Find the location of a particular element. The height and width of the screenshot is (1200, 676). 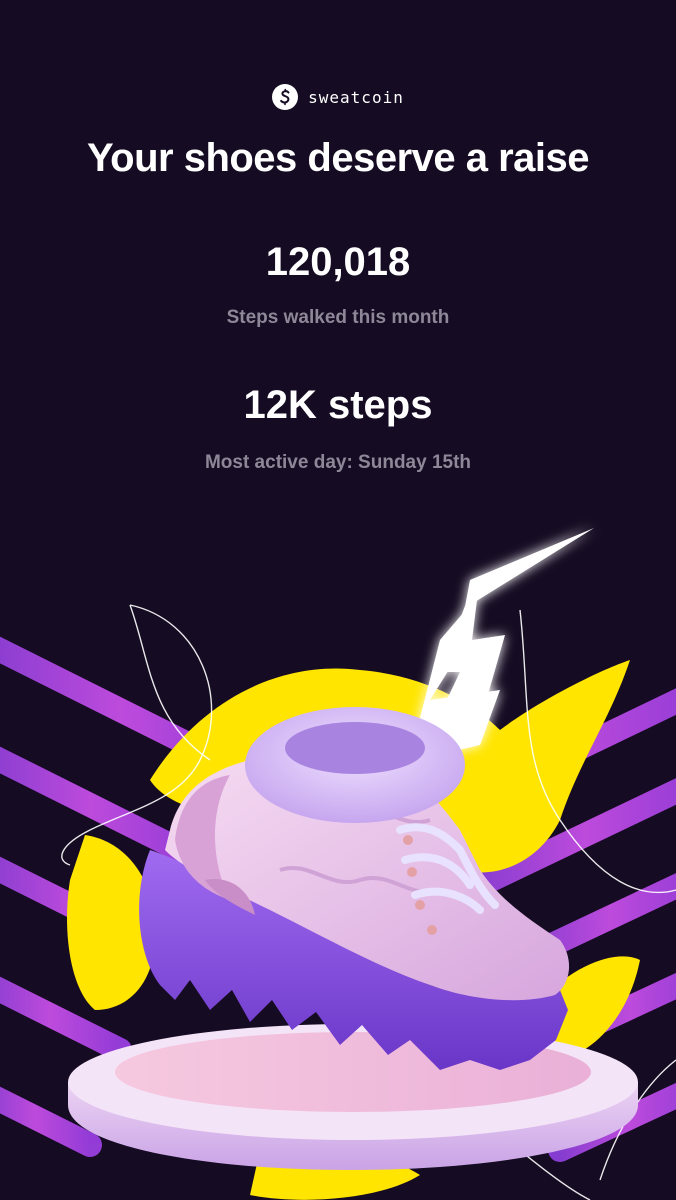

monthly-steps-value: 120,018 is located at coordinates (338, 262).